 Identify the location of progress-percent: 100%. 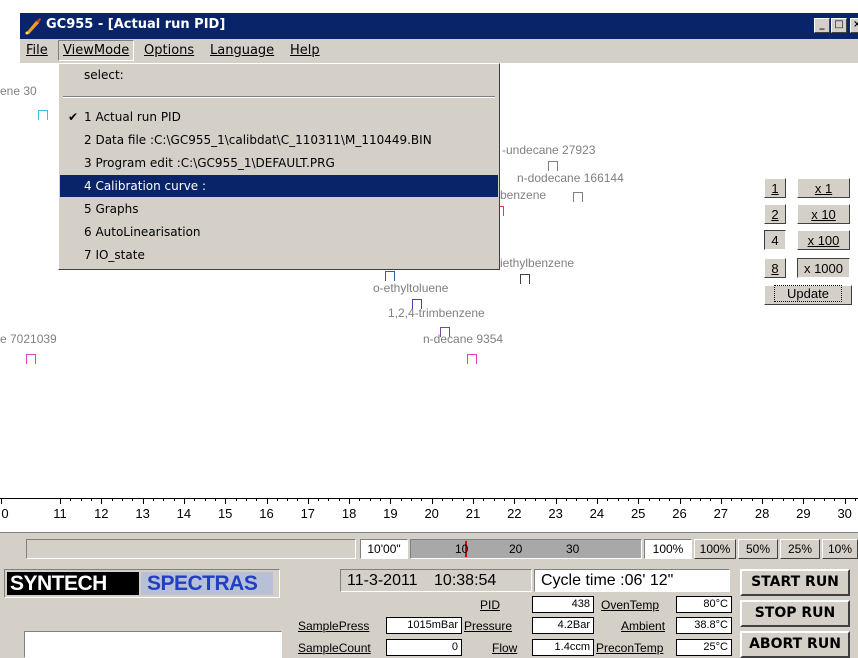
(668, 549).